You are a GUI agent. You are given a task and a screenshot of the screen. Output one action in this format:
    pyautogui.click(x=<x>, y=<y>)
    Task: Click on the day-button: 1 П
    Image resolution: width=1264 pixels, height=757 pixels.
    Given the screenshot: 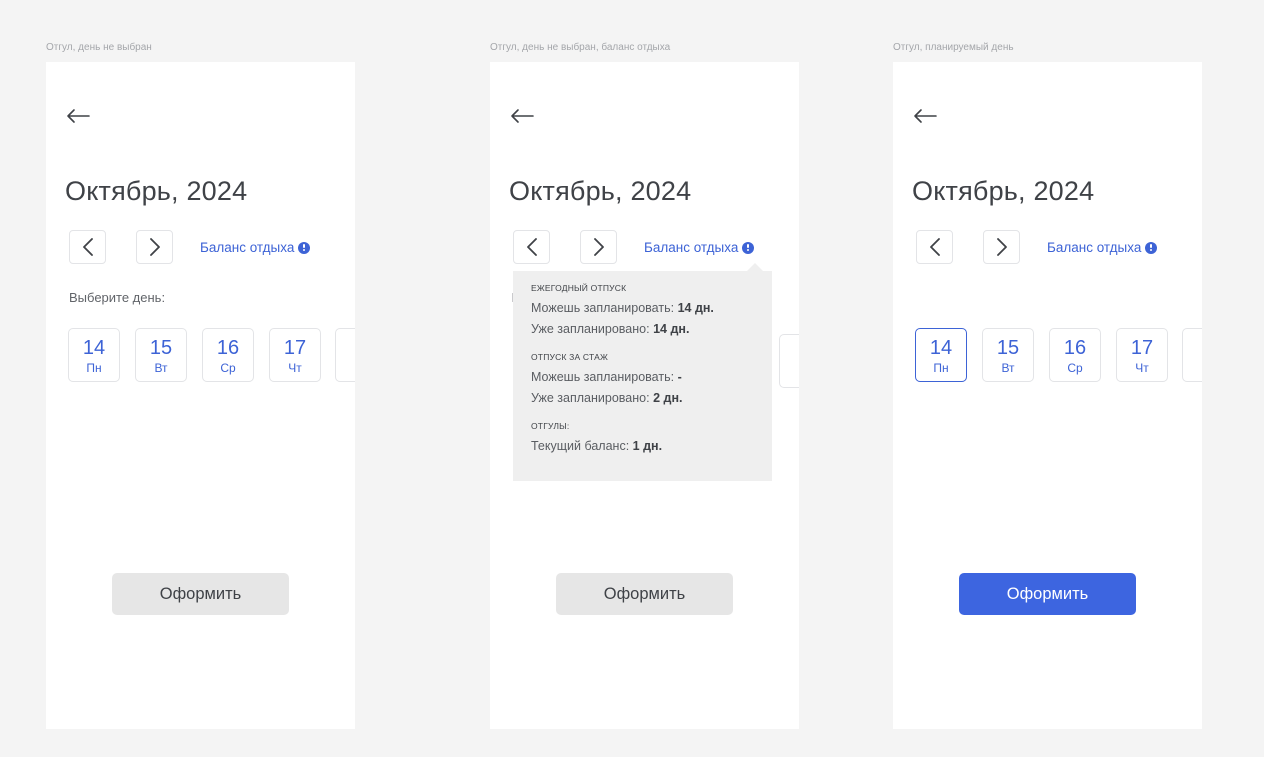 What is the action you would take?
    pyautogui.click(x=789, y=361)
    